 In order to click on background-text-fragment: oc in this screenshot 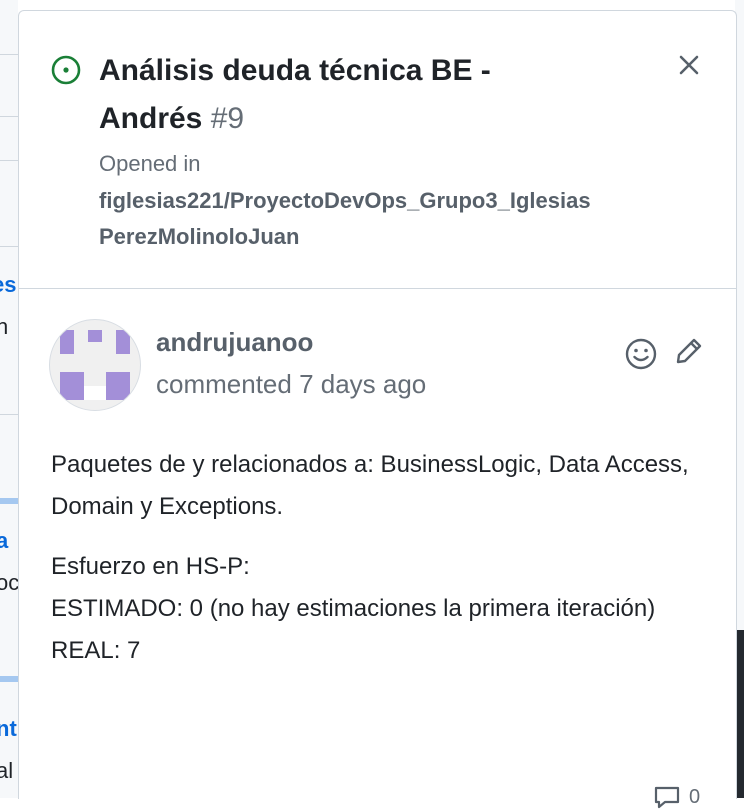, I will do `click(9, 582)`.